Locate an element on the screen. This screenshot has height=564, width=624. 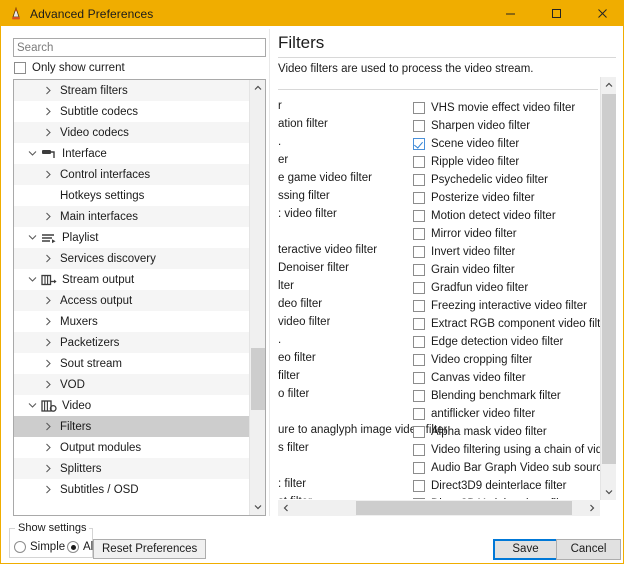
filter-checkbox-1: Sharpen video filter is located at coordinates (471, 126).